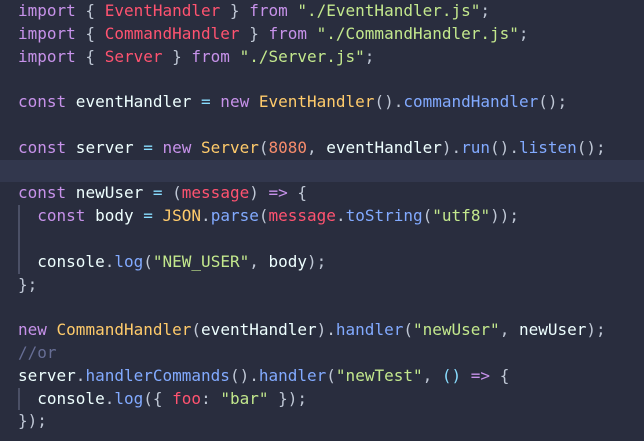  I want to click on code-line: console.log("NEW_USER", body);, so click(322, 262).